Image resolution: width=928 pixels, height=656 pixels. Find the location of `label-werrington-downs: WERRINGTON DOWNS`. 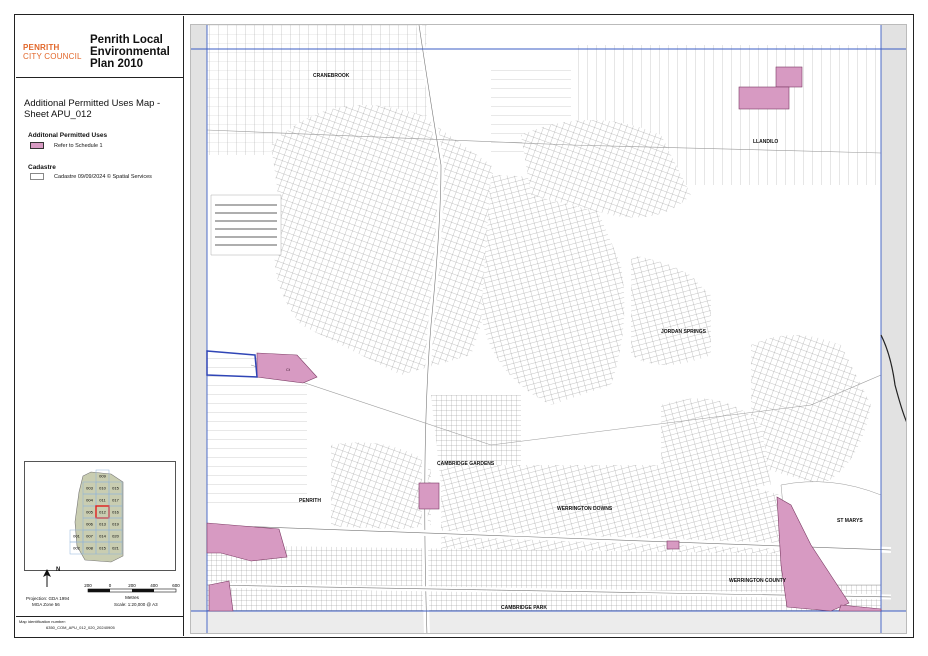

label-werrington-downs: WERRINGTON DOWNS is located at coordinates (585, 509).